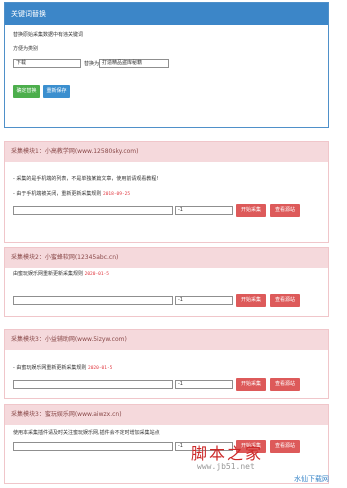 Image resolution: width=347 pixels, height=488 pixels. Describe the element at coordinates (93, 210) in the screenshot. I see `module-1-url-input` at that location.